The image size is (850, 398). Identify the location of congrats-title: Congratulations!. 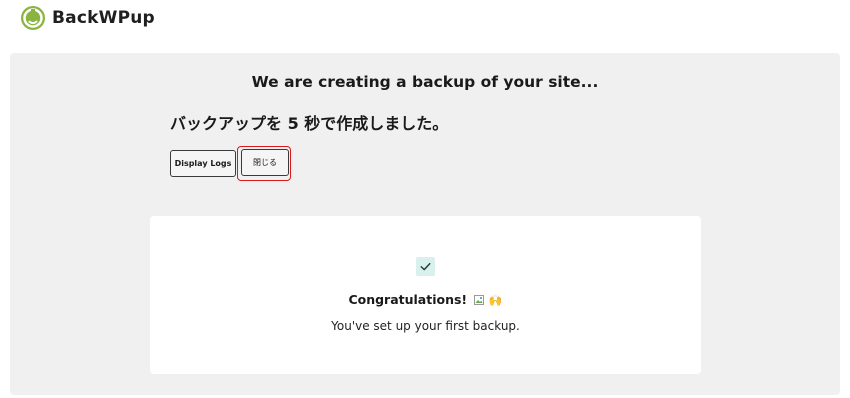
(408, 299).